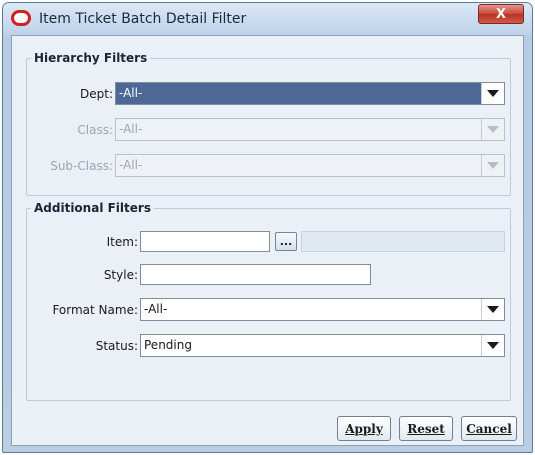 The width and height of the screenshot is (535, 455). What do you see at coordinates (255, 274) in the screenshot?
I see `style-input` at bounding box center [255, 274].